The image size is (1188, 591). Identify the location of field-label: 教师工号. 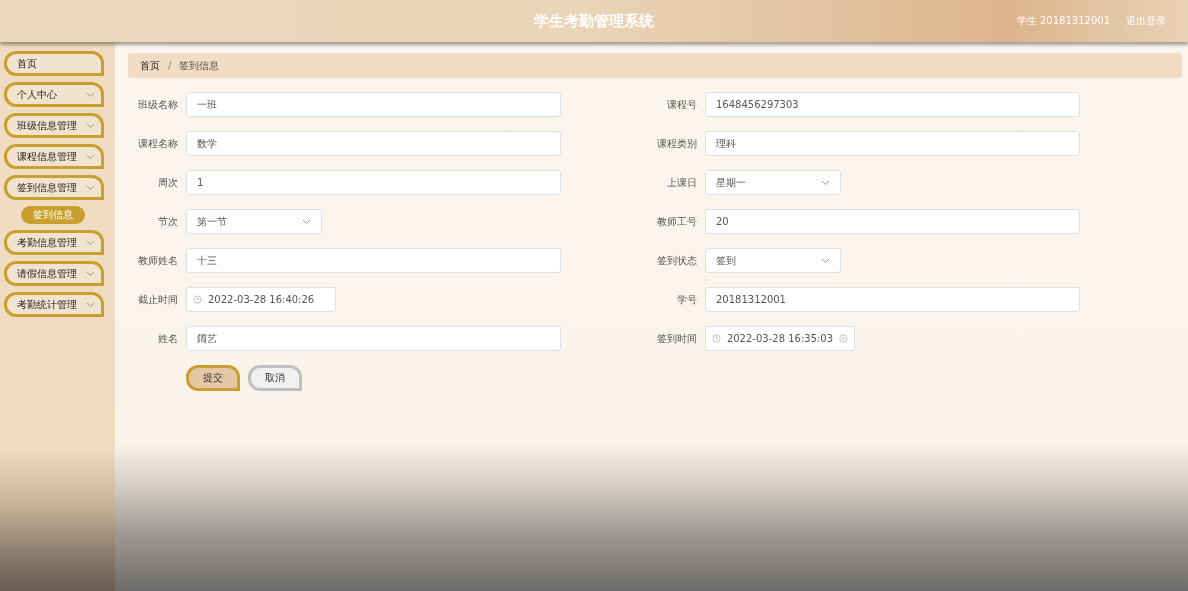
(676, 221).